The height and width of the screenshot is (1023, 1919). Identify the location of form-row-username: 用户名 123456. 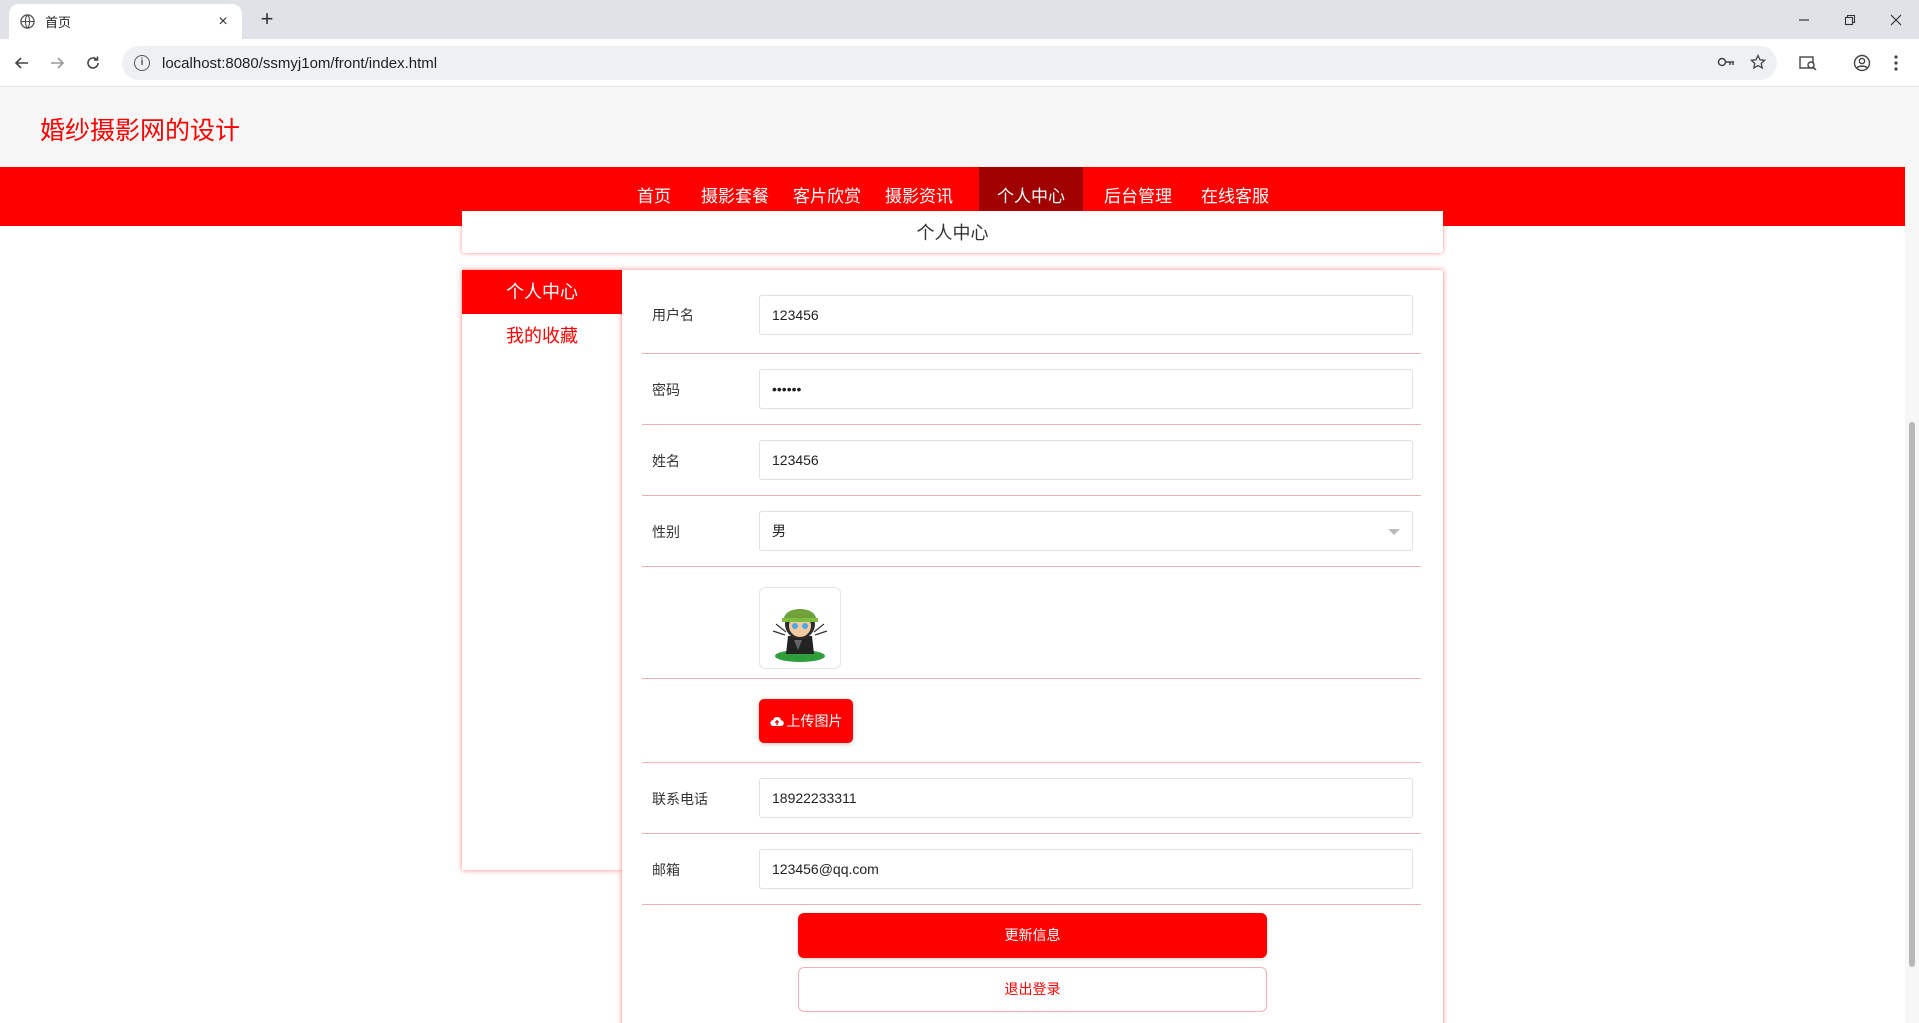
(1031, 312).